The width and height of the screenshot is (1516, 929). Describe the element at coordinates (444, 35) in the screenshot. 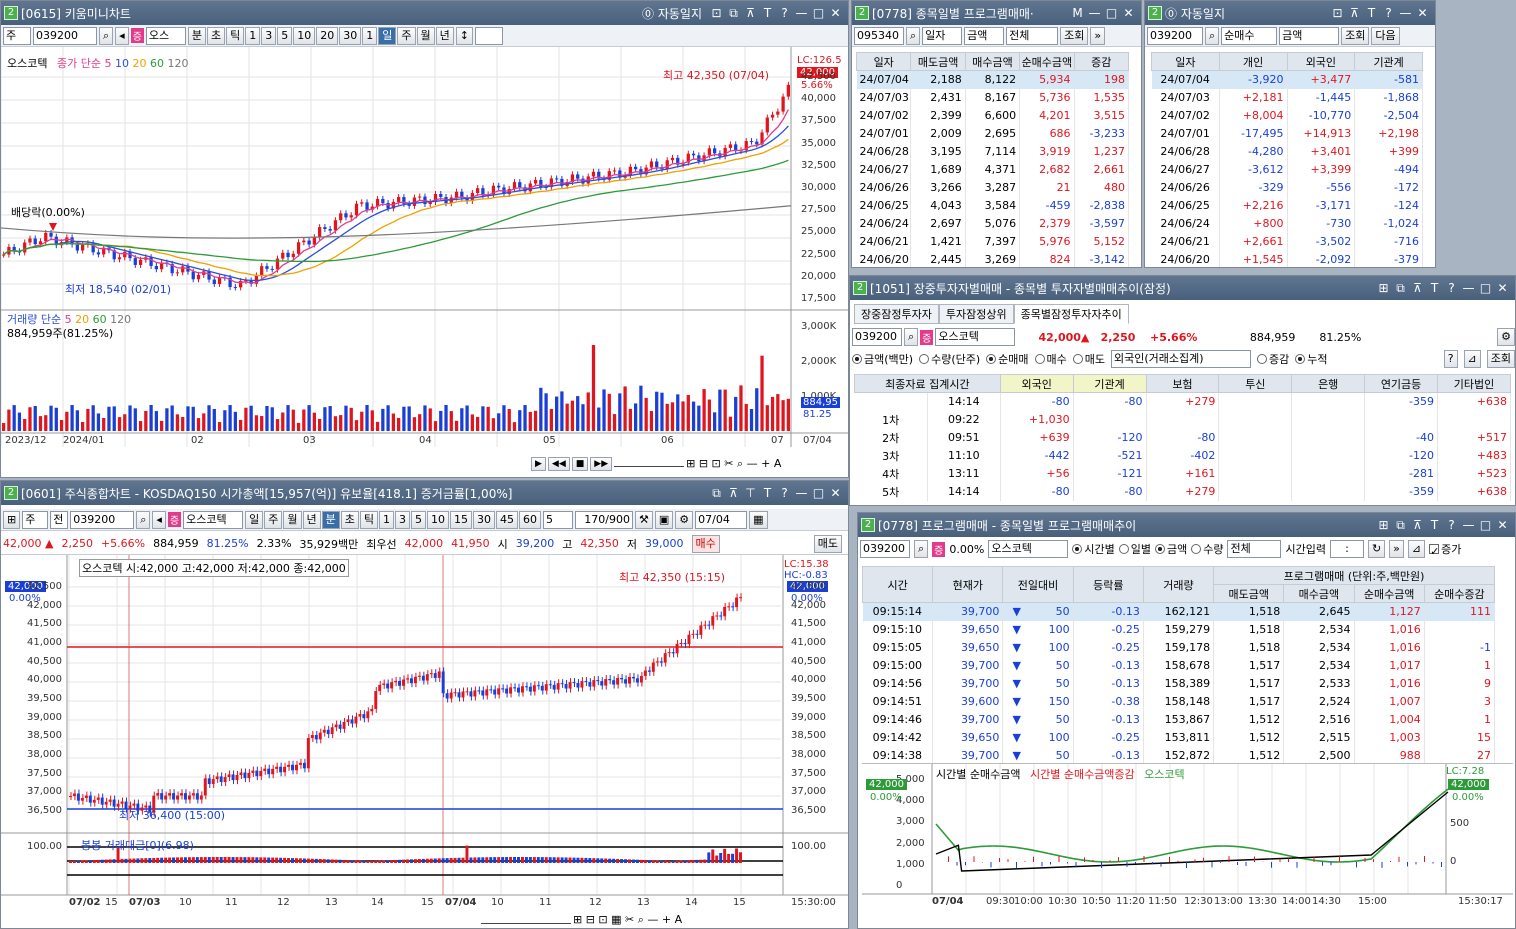

I see `period-button: 년` at that location.